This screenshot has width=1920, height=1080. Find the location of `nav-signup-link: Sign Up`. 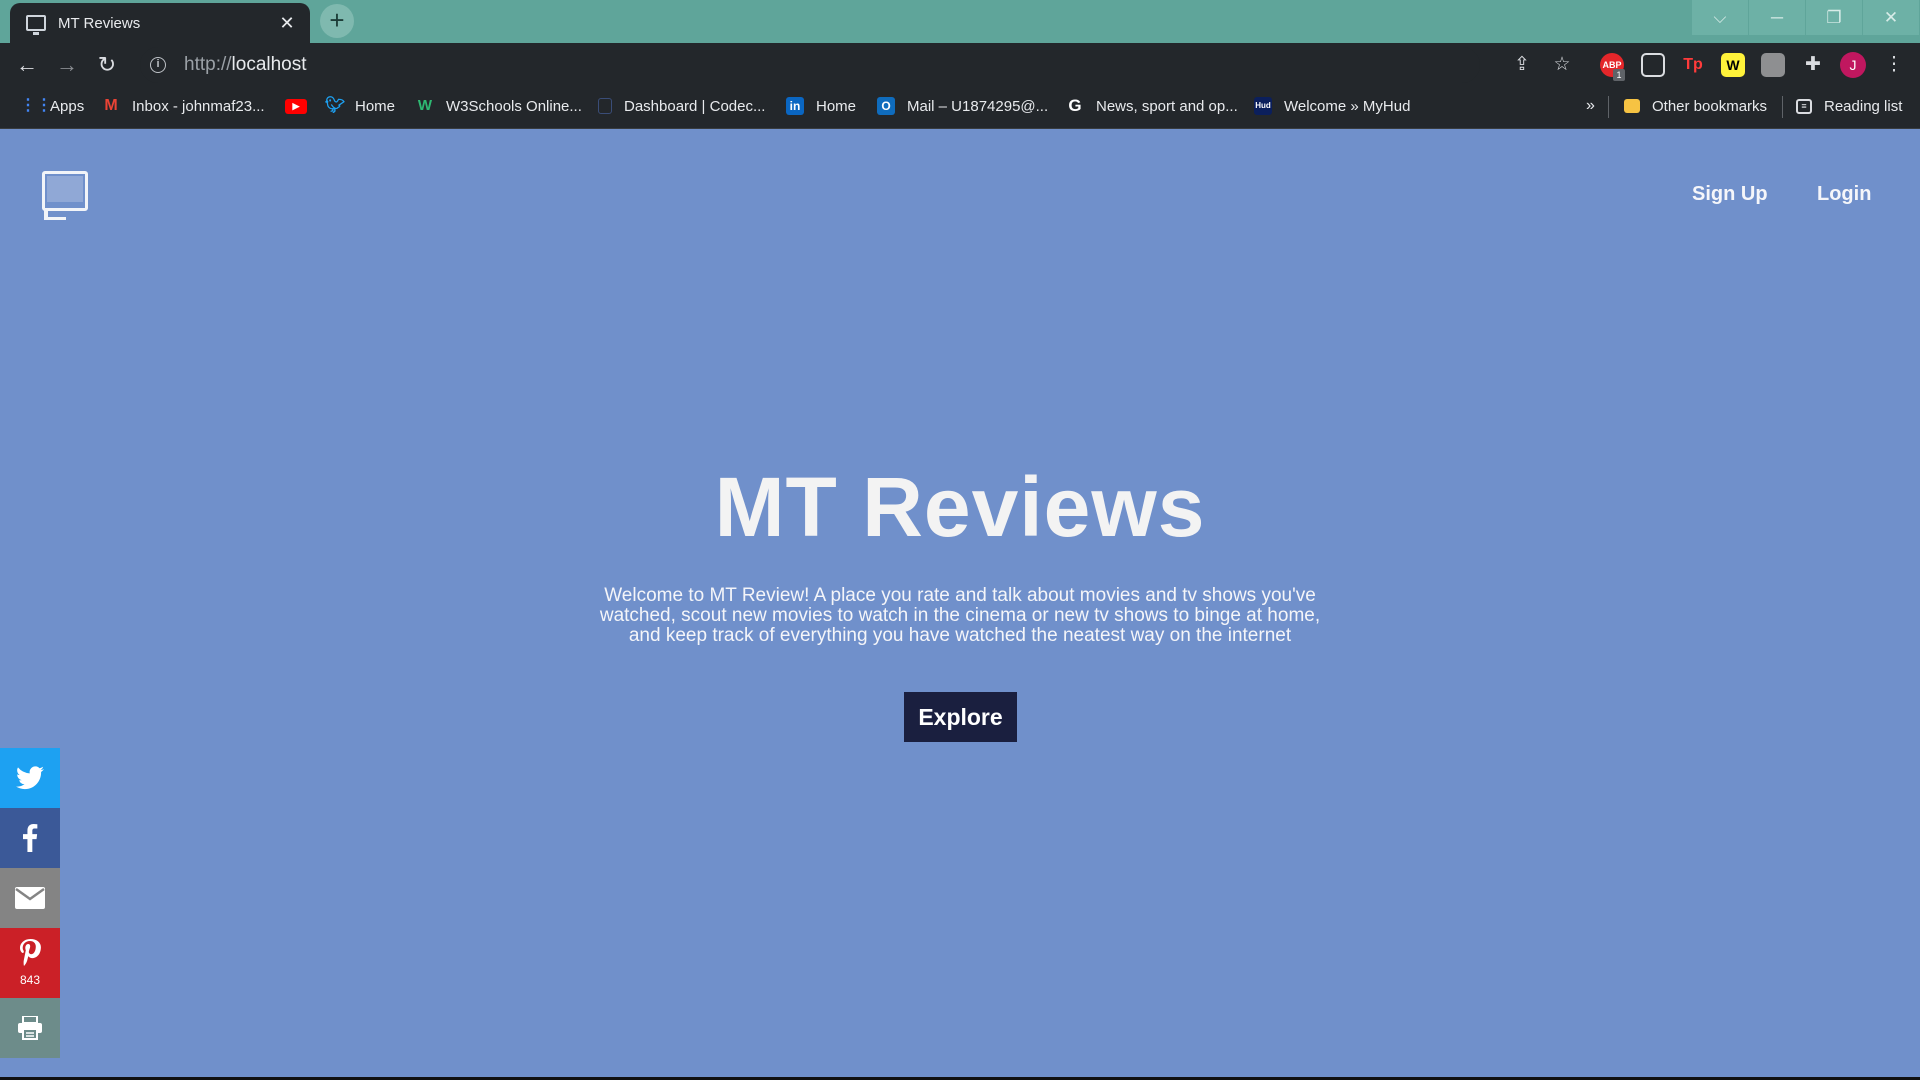

nav-signup-link: Sign Up is located at coordinates (1730, 194).